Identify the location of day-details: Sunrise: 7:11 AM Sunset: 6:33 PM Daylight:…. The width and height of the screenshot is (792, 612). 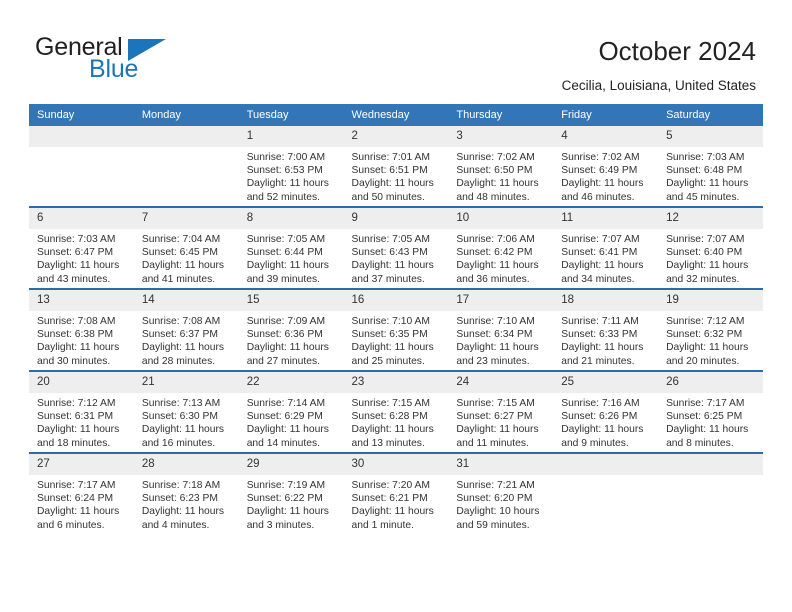
(605, 339).